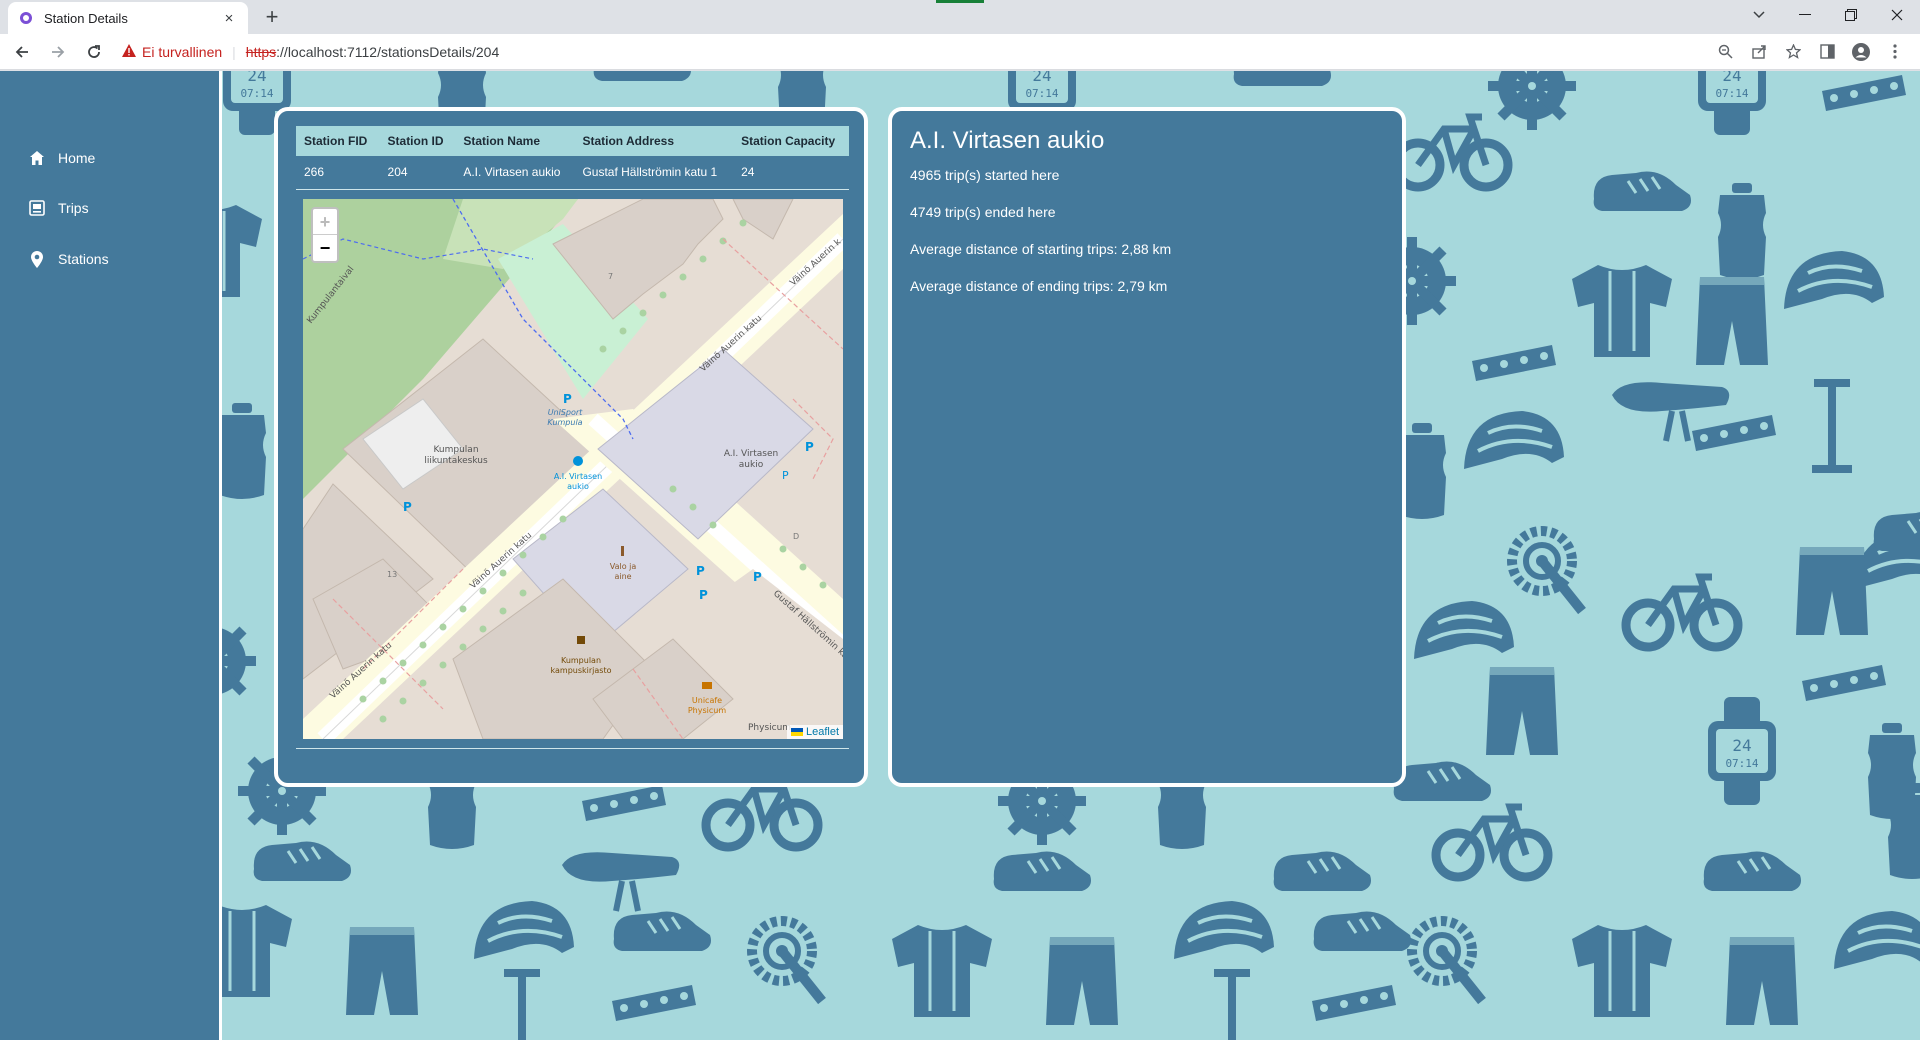 The height and width of the screenshot is (1040, 1920). I want to click on sidebar-item-trips: Trips, so click(58, 208).